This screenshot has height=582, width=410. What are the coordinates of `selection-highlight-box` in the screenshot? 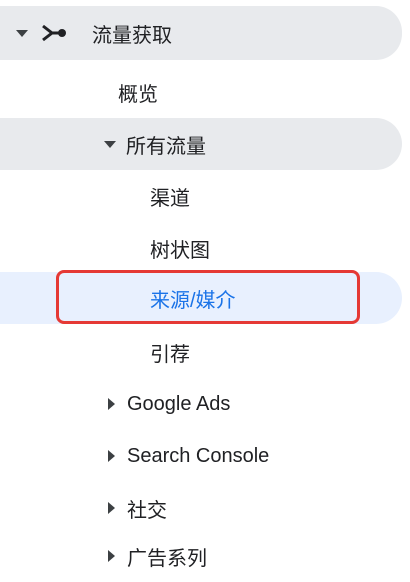 It's located at (208, 297).